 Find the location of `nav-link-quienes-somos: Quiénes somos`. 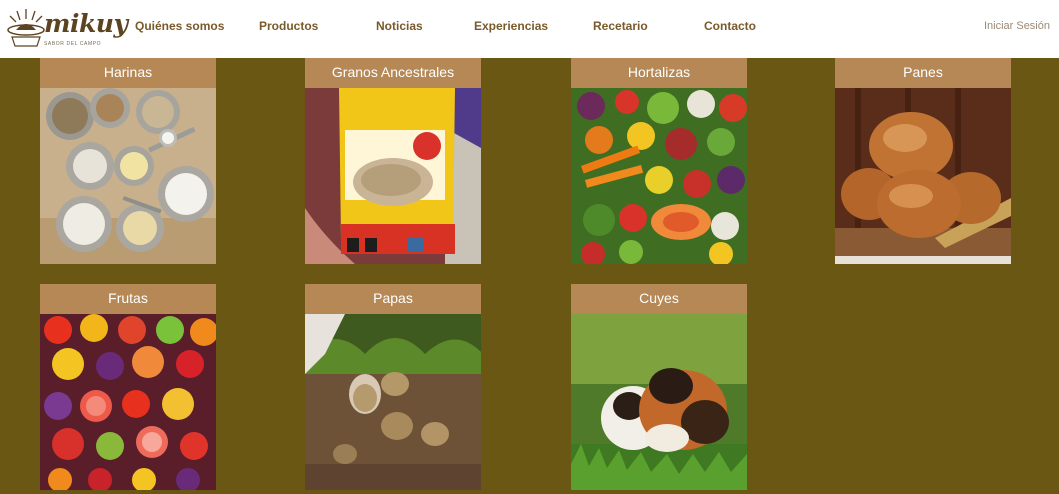

nav-link-quienes-somos: Quiénes somos is located at coordinates (179, 26).